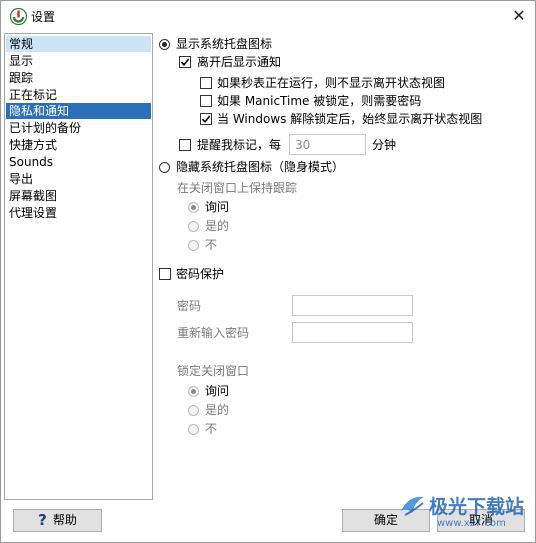 Image resolution: width=536 pixels, height=543 pixels. I want to click on help-question-icon: ?, so click(42, 520).